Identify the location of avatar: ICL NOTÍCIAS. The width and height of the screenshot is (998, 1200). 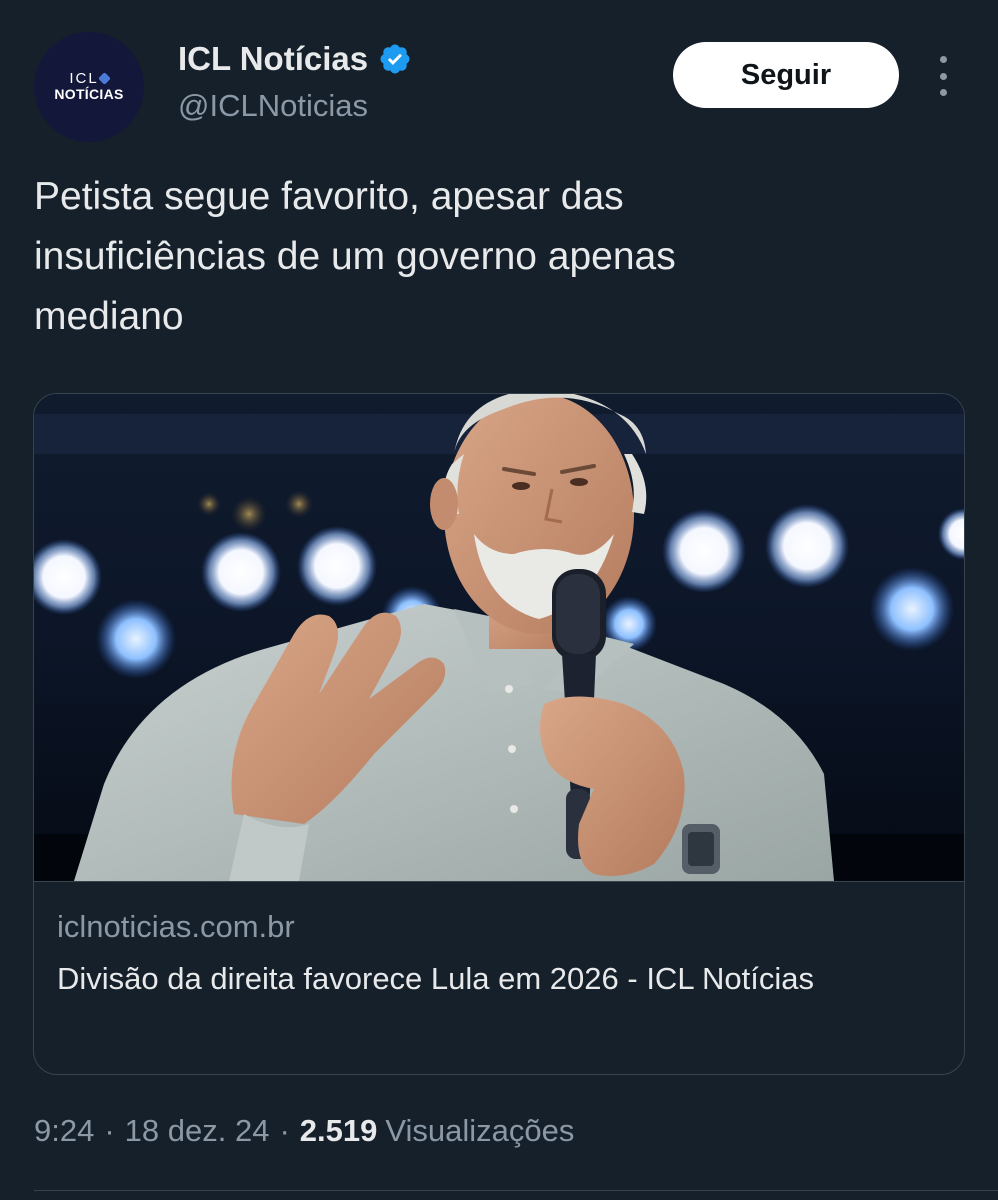
(89, 87).